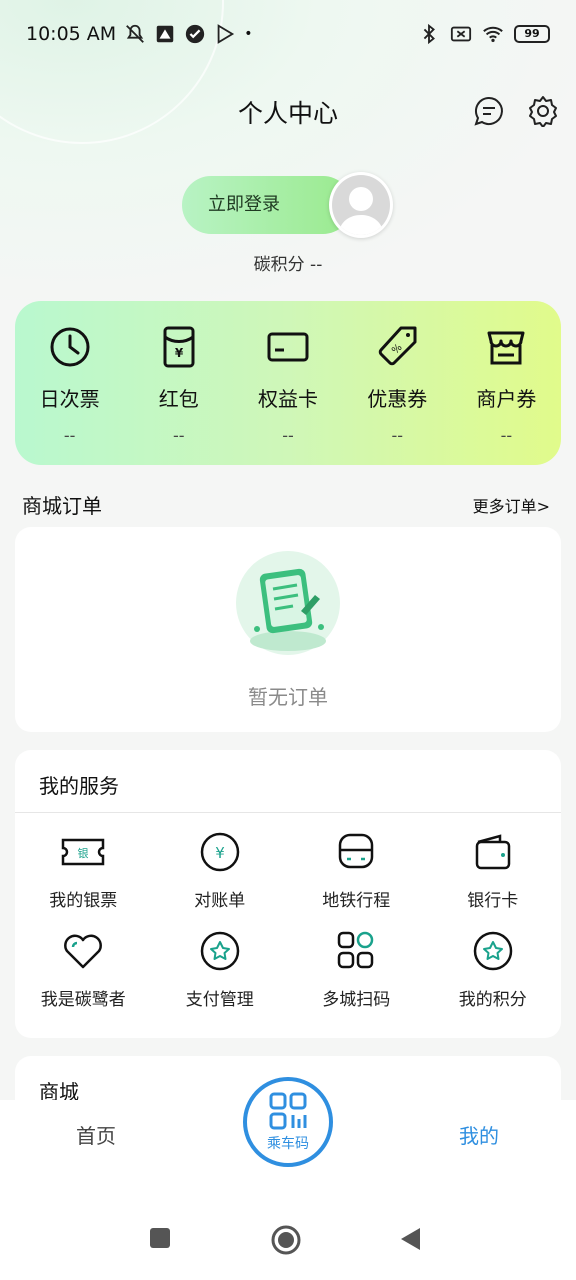 The height and width of the screenshot is (1280, 576). I want to click on home-button, so click(286, 1242).